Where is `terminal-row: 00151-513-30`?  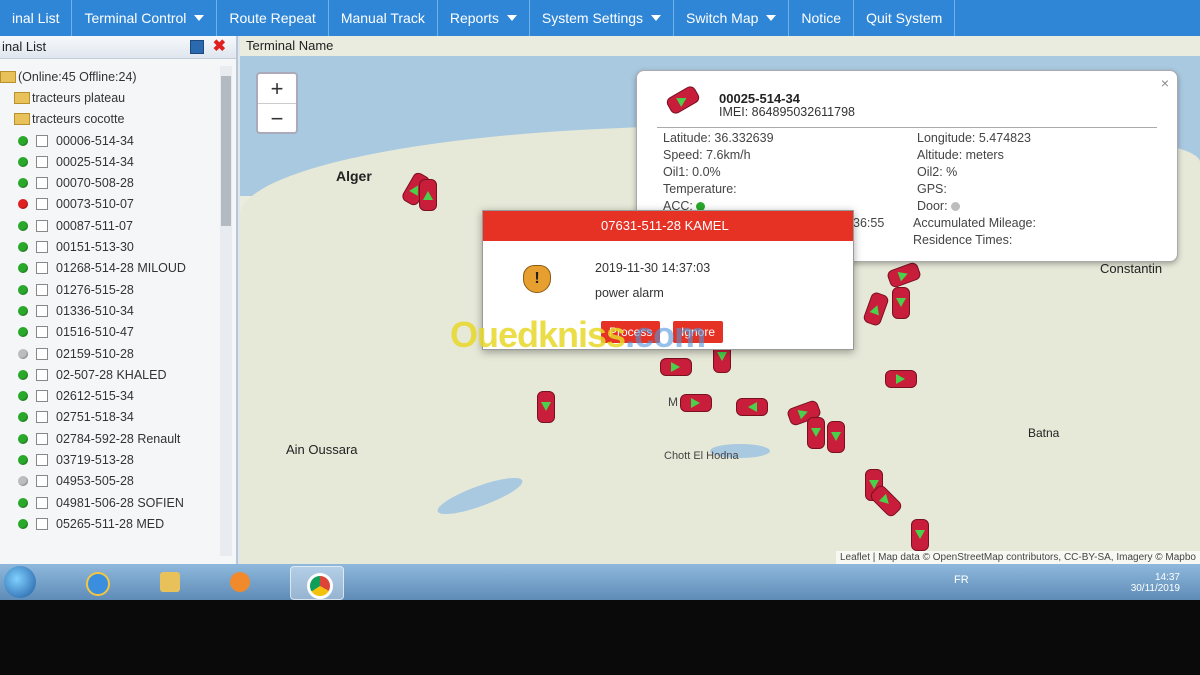
terminal-row: 00151-513-30 is located at coordinates (109, 246).